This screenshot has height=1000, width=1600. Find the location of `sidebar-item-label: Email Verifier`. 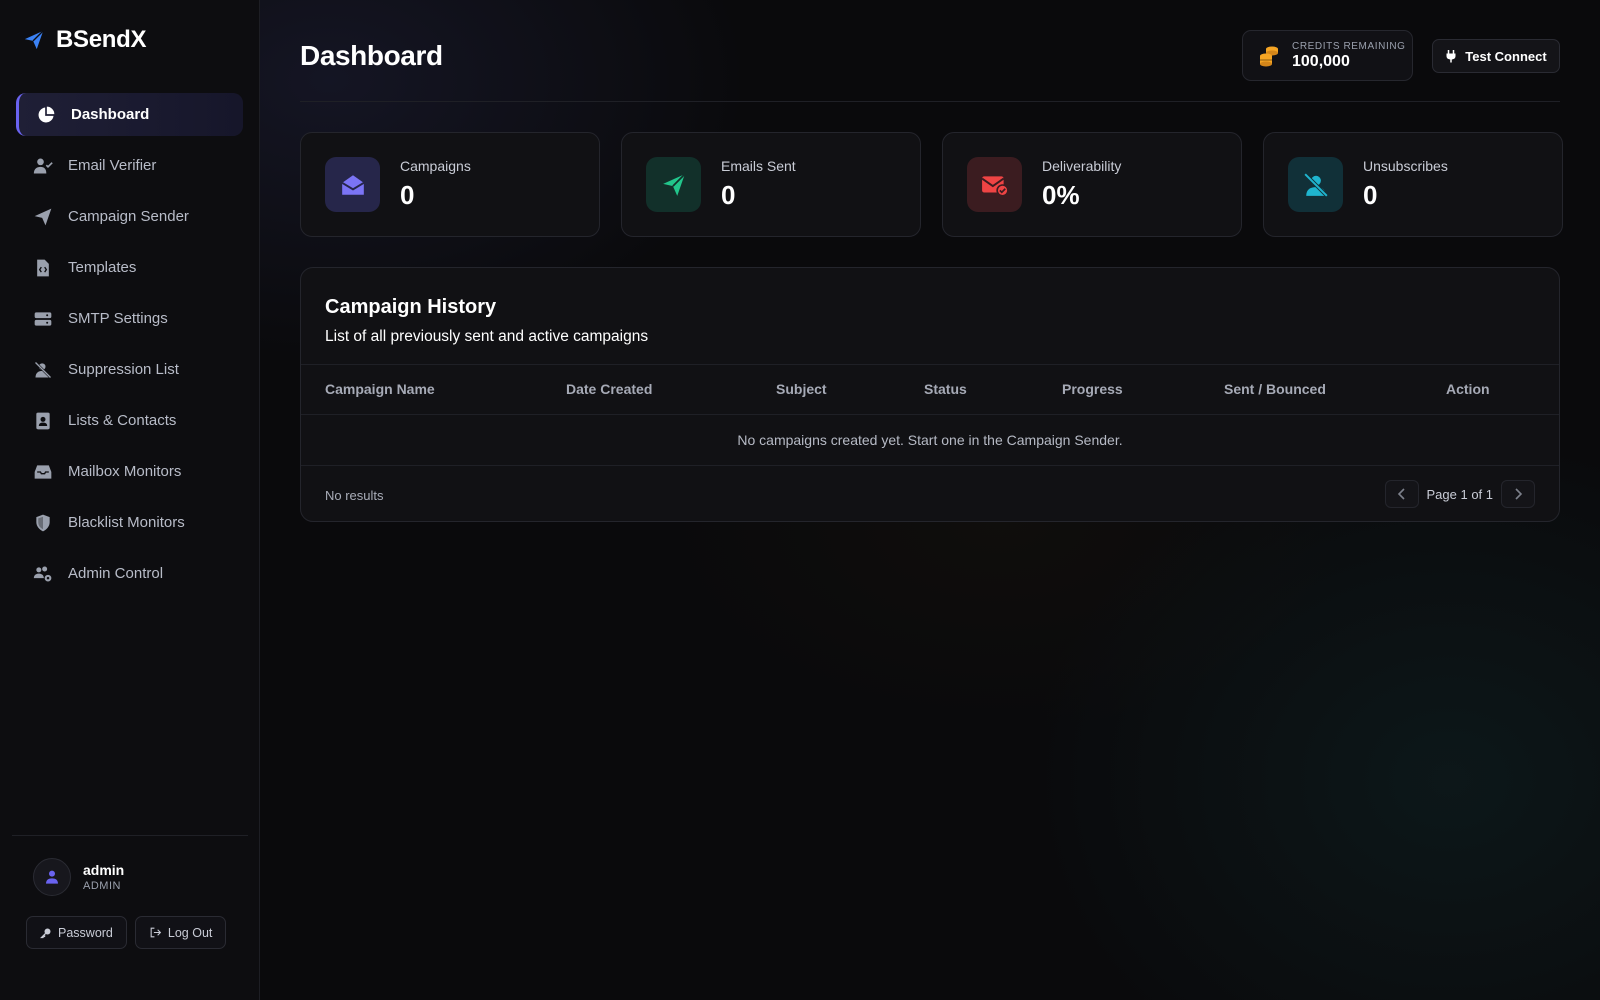

sidebar-item-label: Email Verifier is located at coordinates (112, 165).